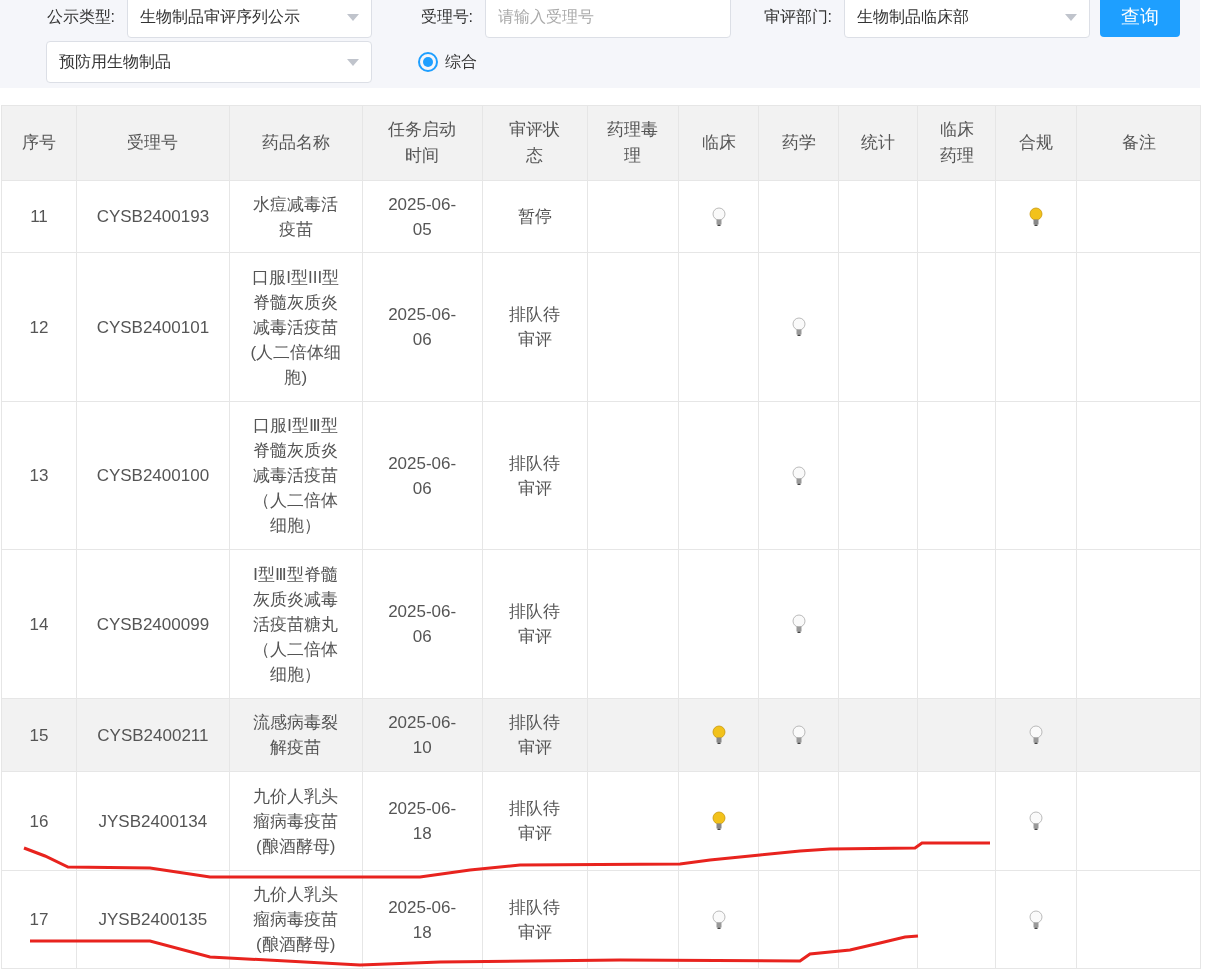  I want to click on category-select: 预防用生物制品, so click(209, 62).